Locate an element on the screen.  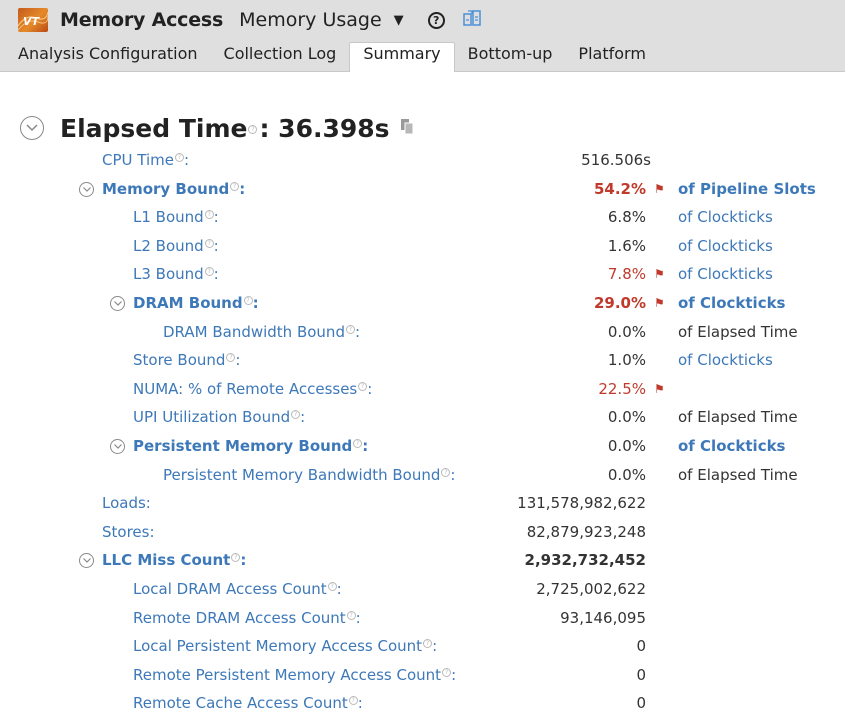
metric-label: Loads: is located at coordinates (126, 503).